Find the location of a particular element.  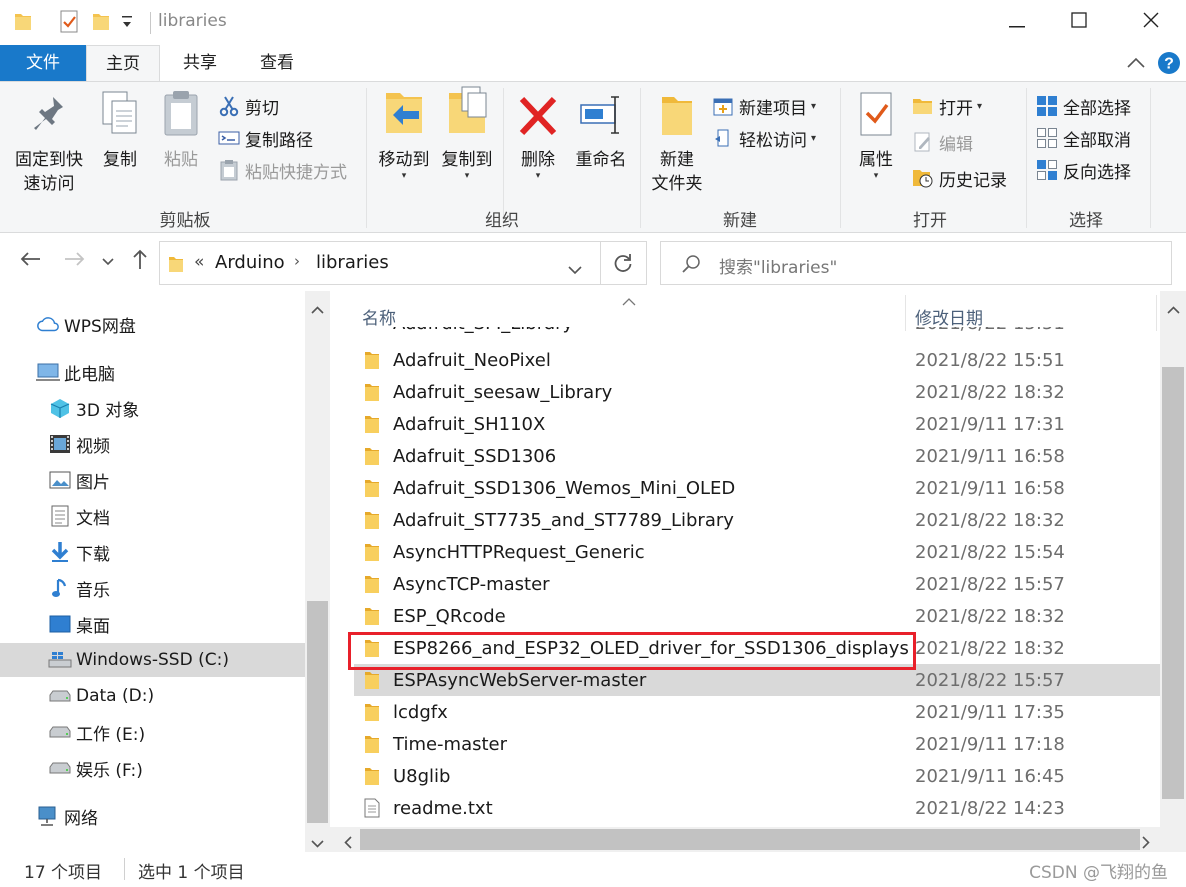

copy-button: 复制 is located at coordinates (120, 130).